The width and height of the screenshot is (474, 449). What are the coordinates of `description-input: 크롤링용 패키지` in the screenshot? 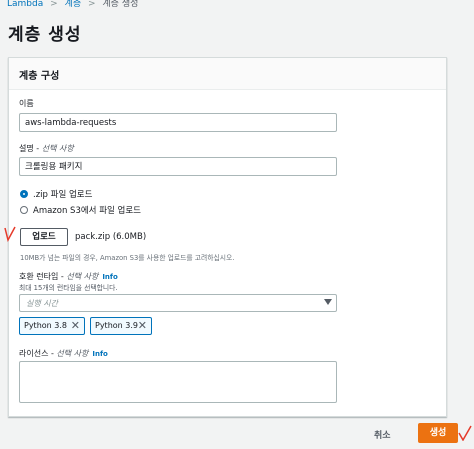 It's located at (178, 166).